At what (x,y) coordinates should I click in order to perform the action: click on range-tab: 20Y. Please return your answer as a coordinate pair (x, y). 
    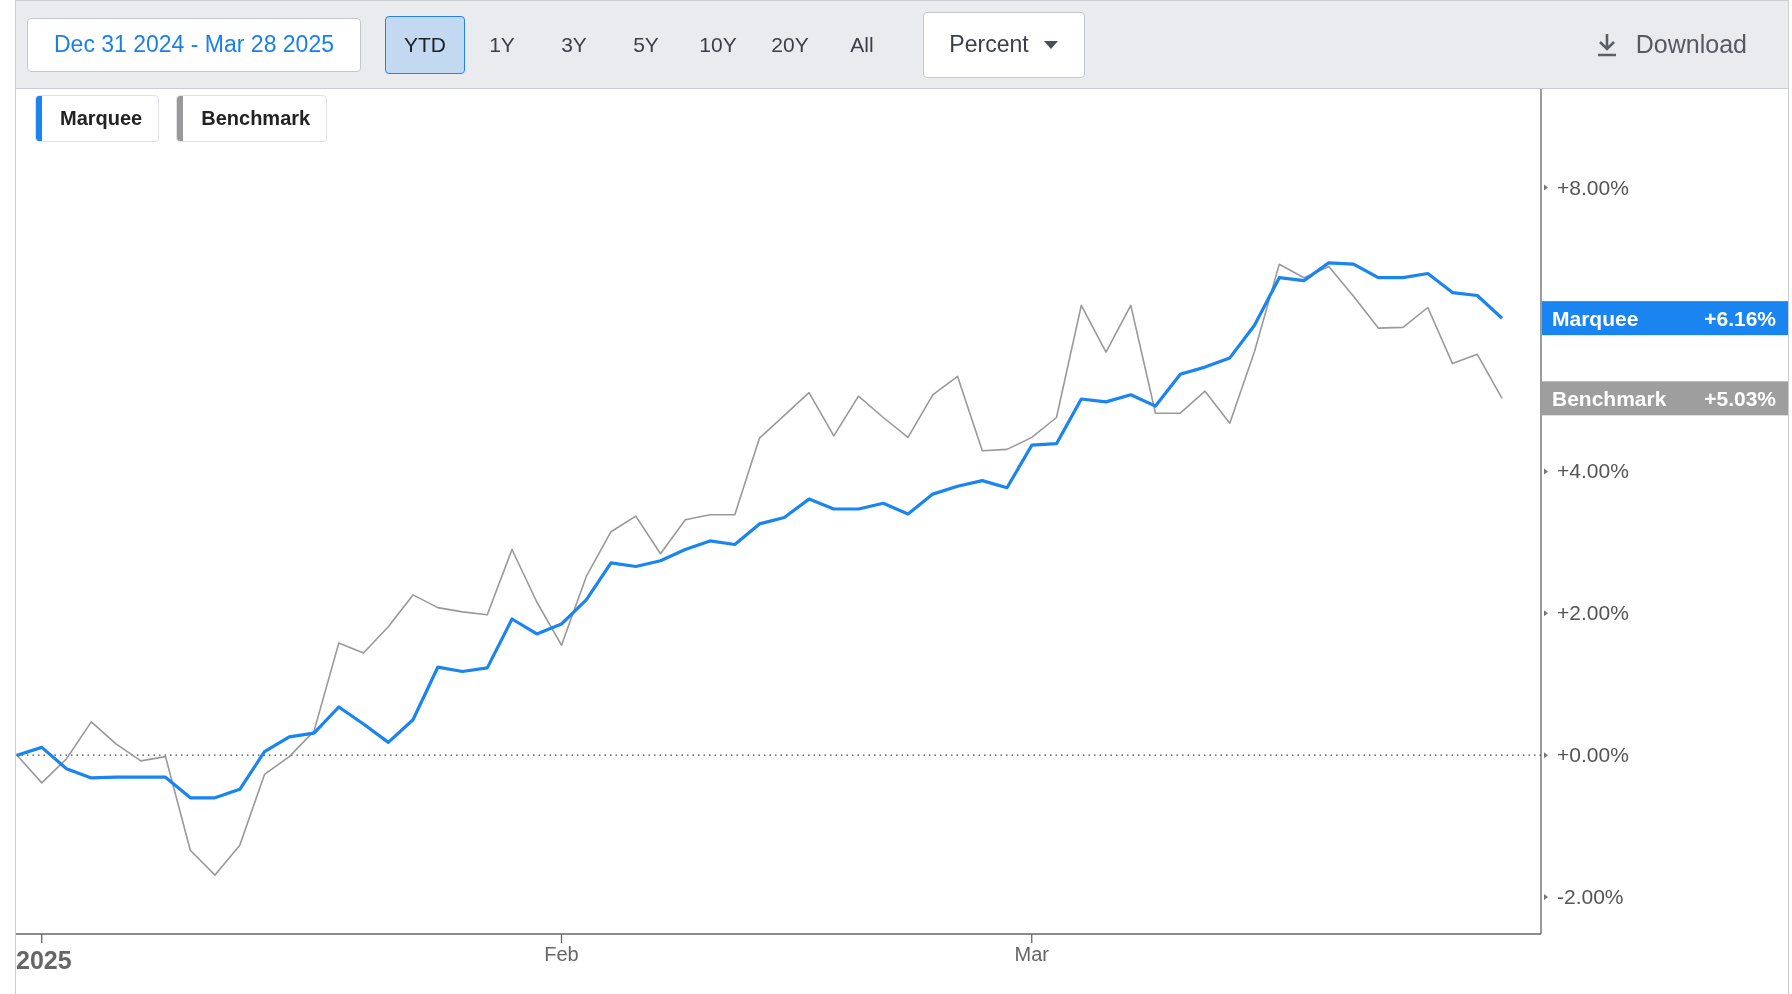
    Looking at the image, I should click on (790, 44).